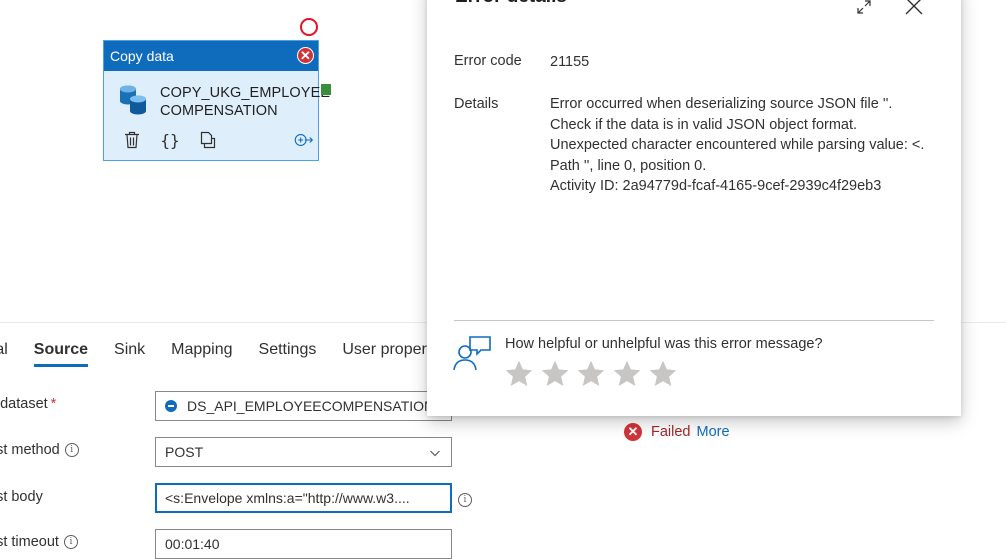  I want to click on tab-source: Source, so click(61, 354).